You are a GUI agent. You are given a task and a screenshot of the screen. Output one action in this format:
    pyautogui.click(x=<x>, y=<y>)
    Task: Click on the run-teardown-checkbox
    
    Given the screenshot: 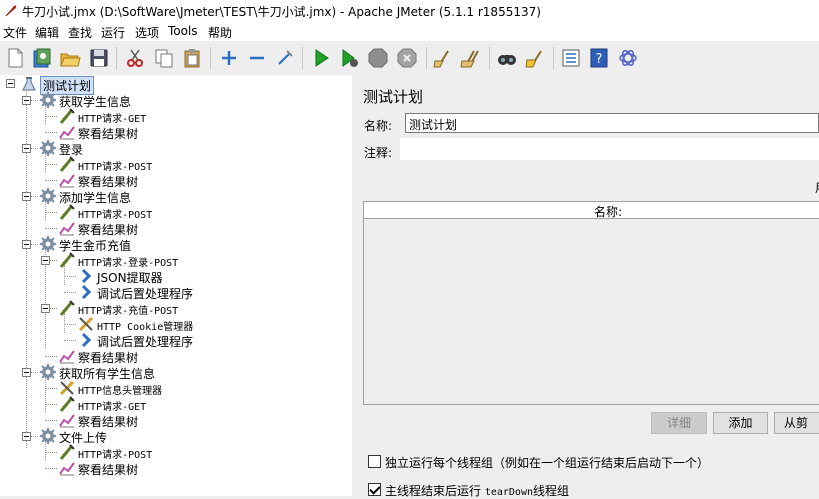 What is the action you would take?
    pyautogui.click(x=374, y=489)
    